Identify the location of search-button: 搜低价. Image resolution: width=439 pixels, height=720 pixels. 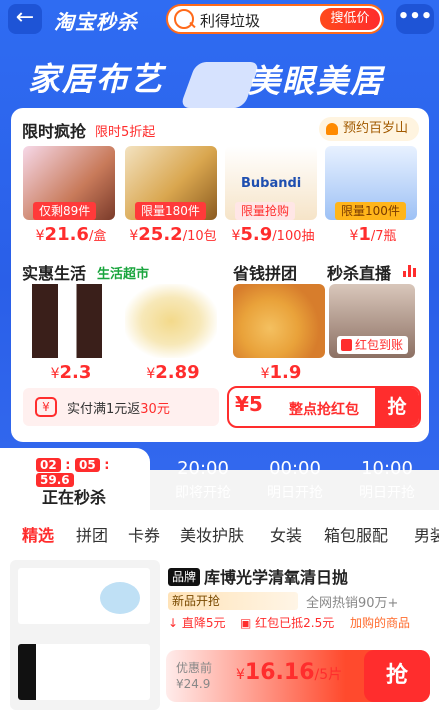
(350, 19).